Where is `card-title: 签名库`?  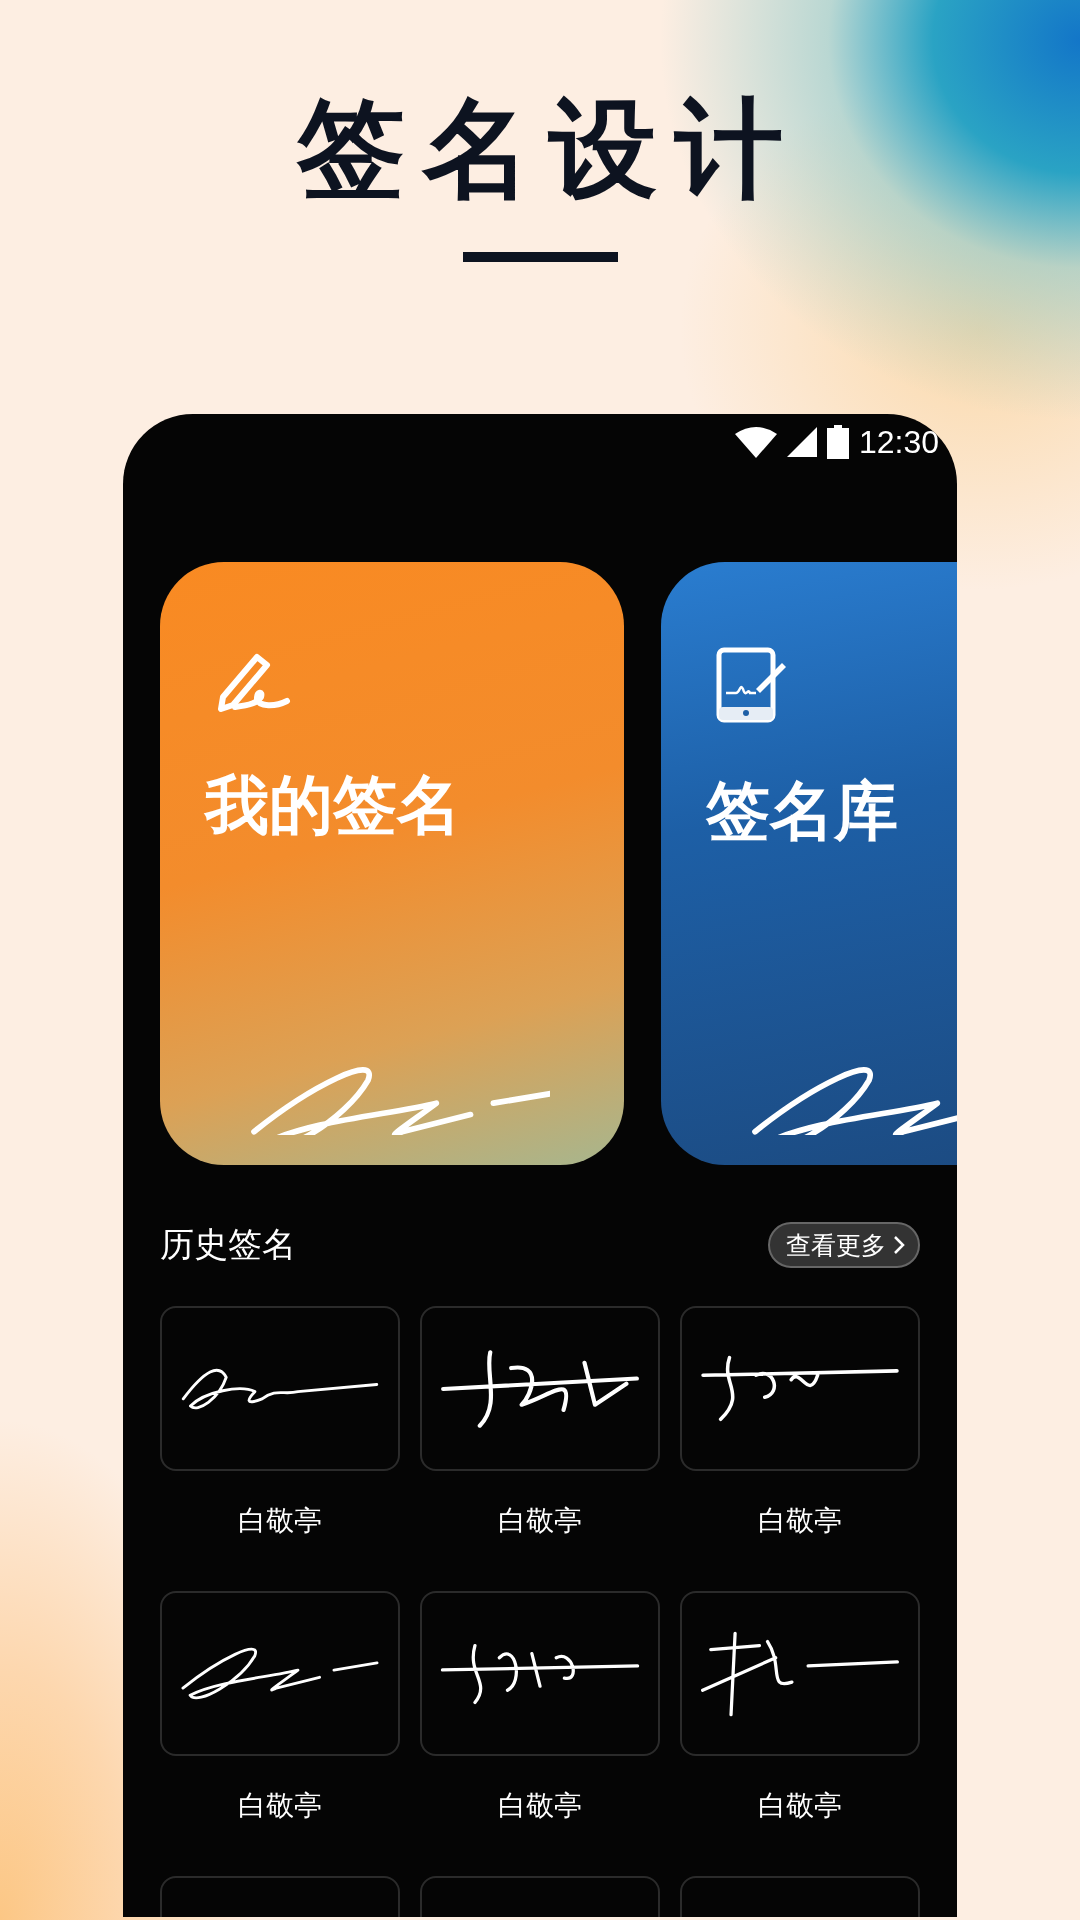 card-title: 签名库 is located at coordinates (802, 811).